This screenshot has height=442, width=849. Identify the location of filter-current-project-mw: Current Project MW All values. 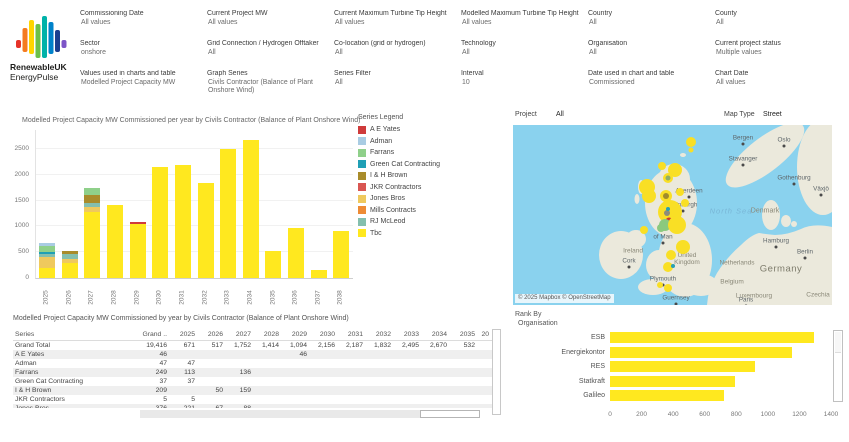
(270, 25).